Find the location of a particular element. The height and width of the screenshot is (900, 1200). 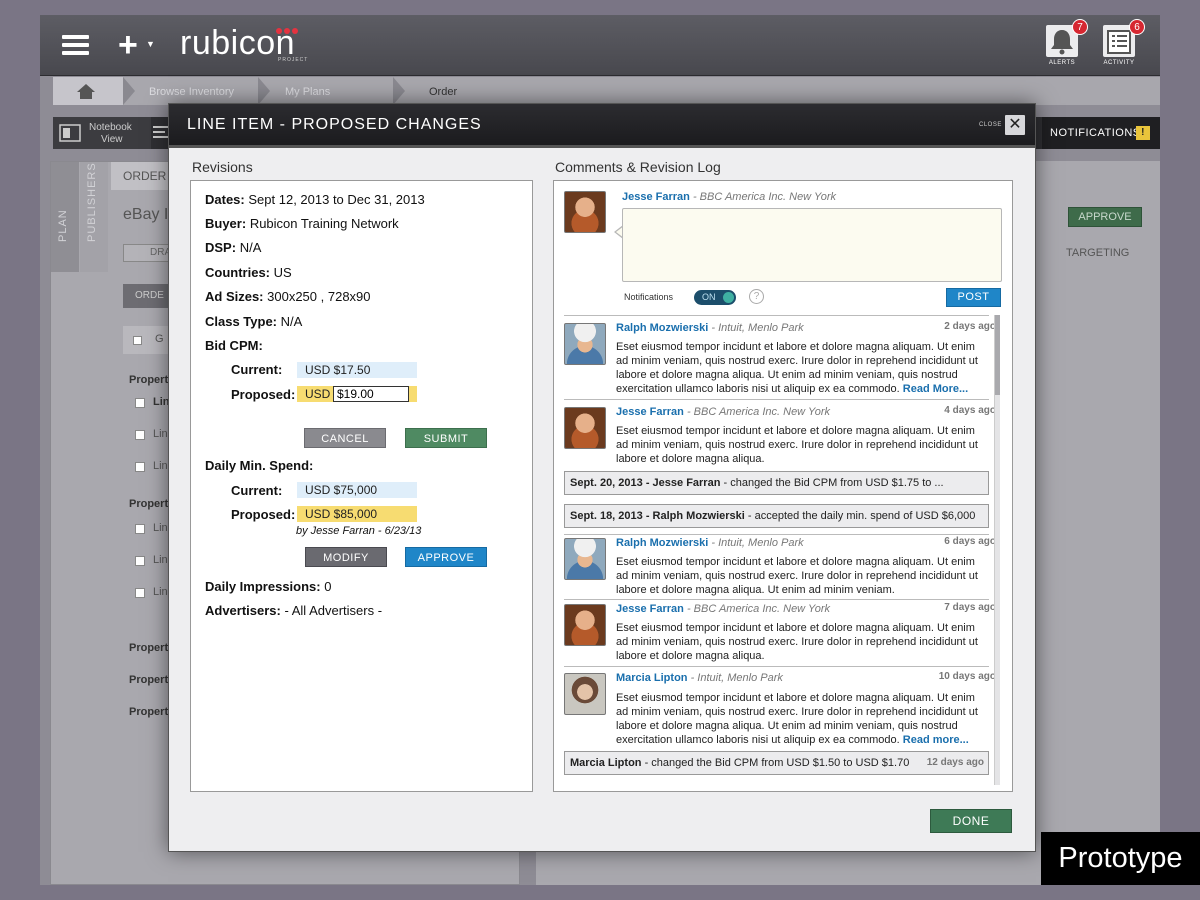

notebook-label-2: View is located at coordinates (112, 139).